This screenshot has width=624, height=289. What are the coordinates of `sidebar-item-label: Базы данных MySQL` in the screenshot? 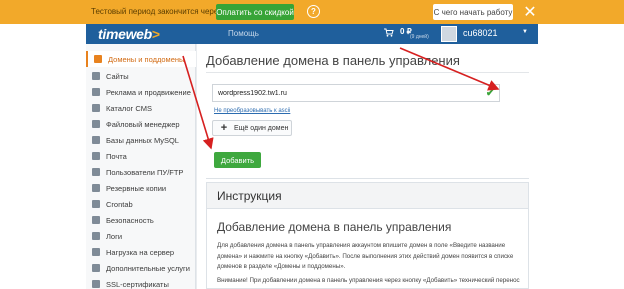 It's located at (142, 140).